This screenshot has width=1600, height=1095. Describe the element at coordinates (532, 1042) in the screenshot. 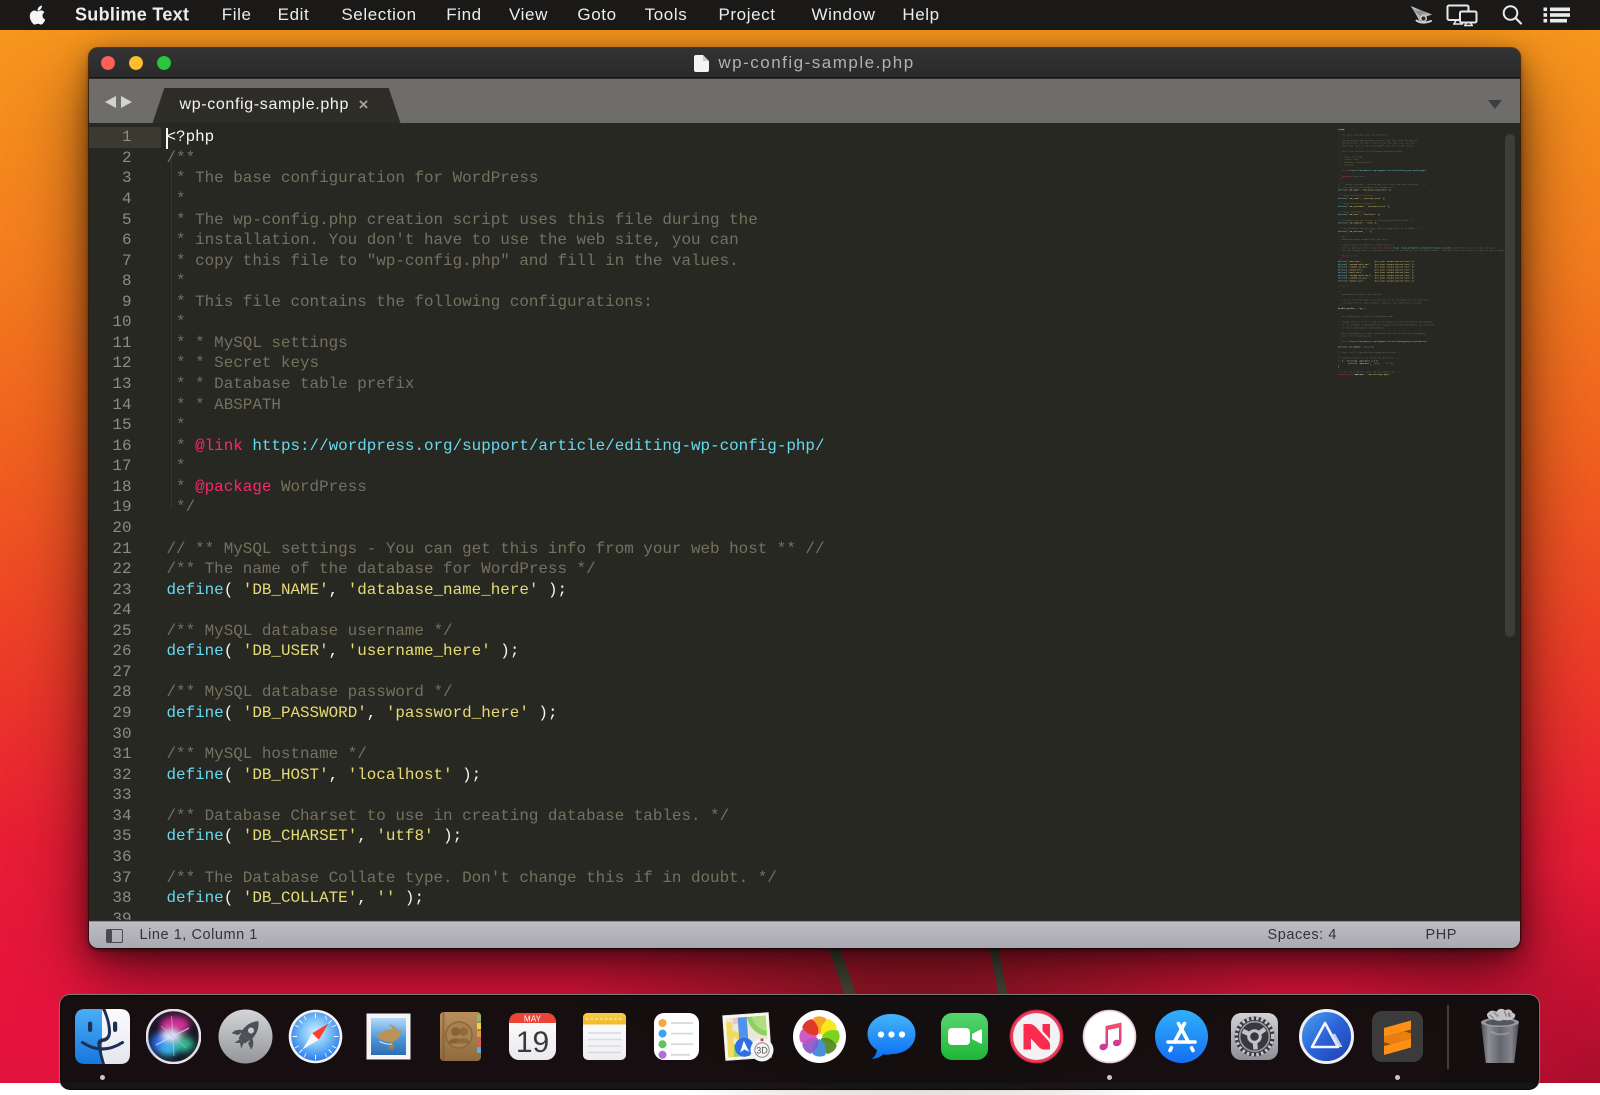

I see `svg-text: 19` at that location.